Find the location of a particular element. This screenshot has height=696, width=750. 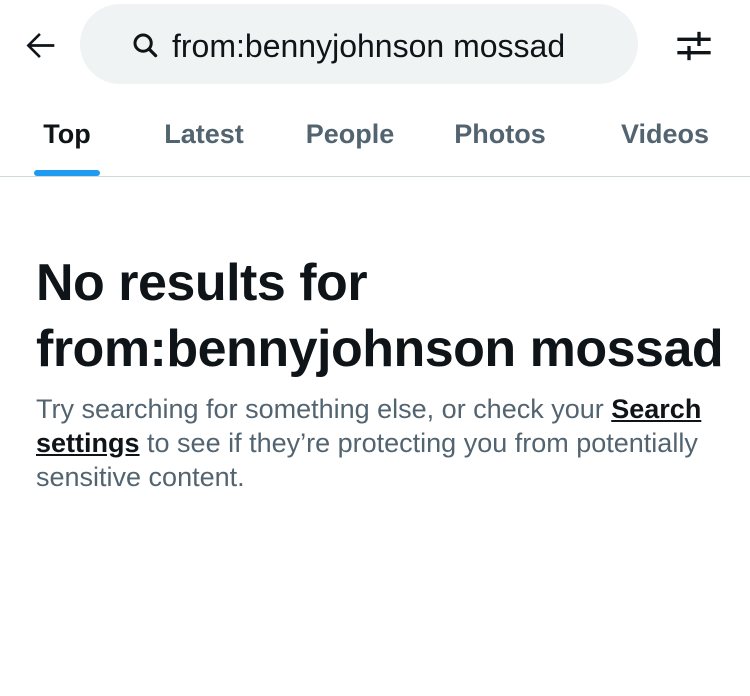

top-bar: from:bennyjohnson mossad is located at coordinates (375, 46).